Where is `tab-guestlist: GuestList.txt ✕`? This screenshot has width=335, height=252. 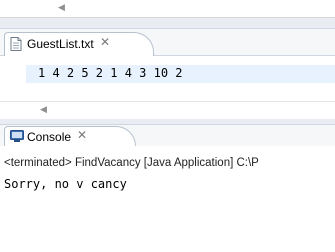
tab-guestlist: GuestList.txt ✕ is located at coordinates (79, 44).